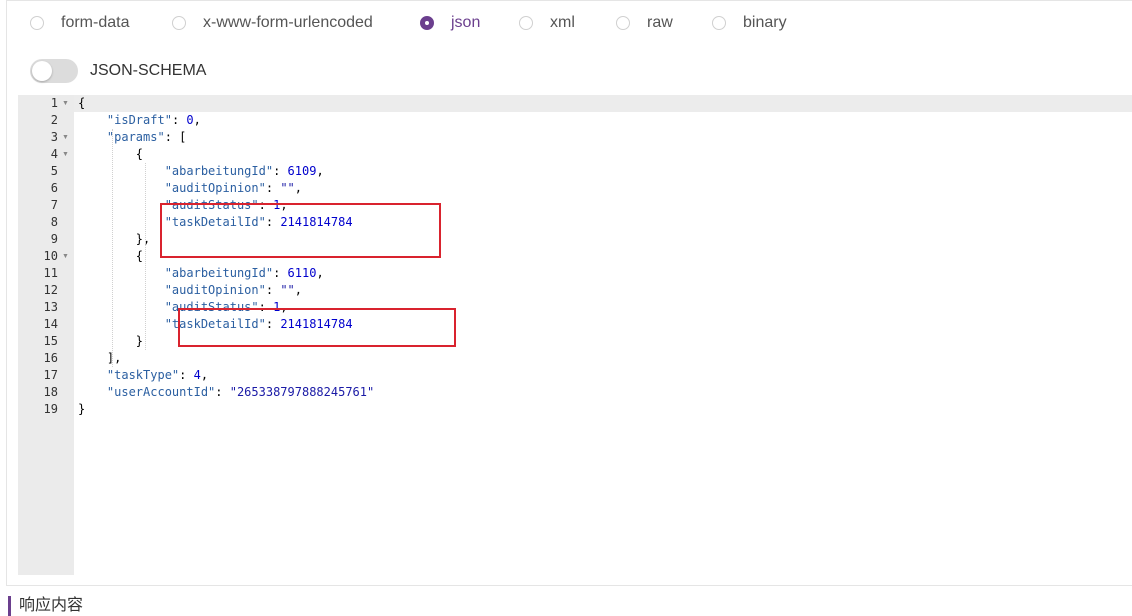 The height and width of the screenshot is (616, 1132). I want to click on response-section-title: 响应内容, so click(45, 606).